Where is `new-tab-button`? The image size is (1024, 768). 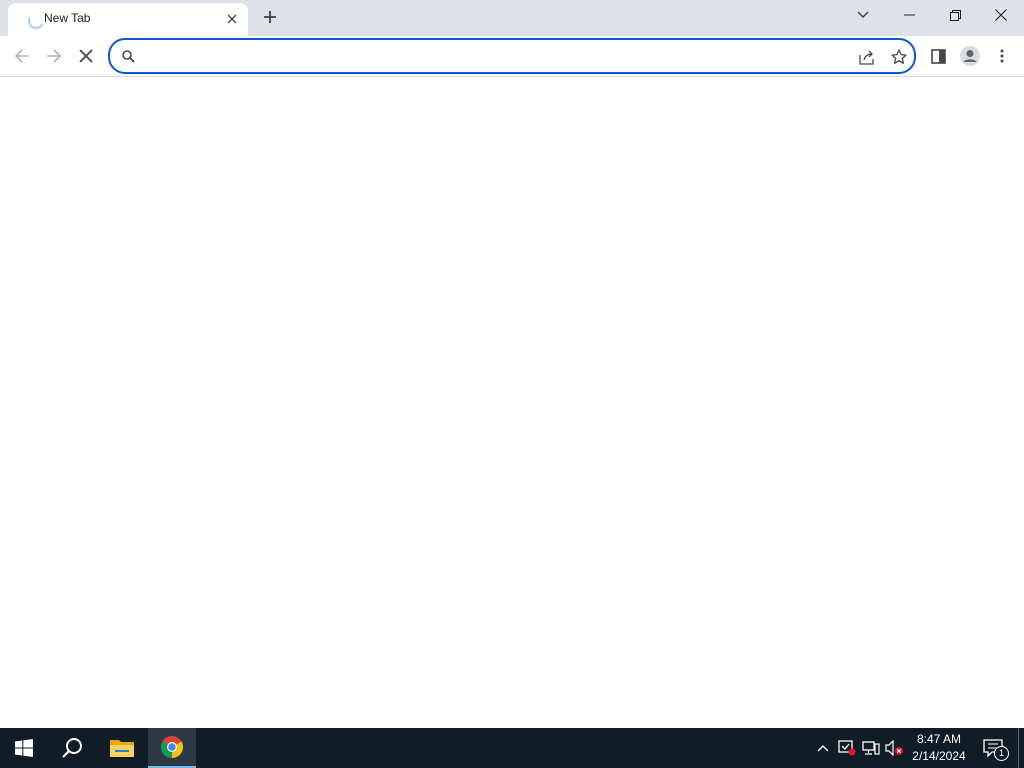
new-tab-button is located at coordinates (270, 17).